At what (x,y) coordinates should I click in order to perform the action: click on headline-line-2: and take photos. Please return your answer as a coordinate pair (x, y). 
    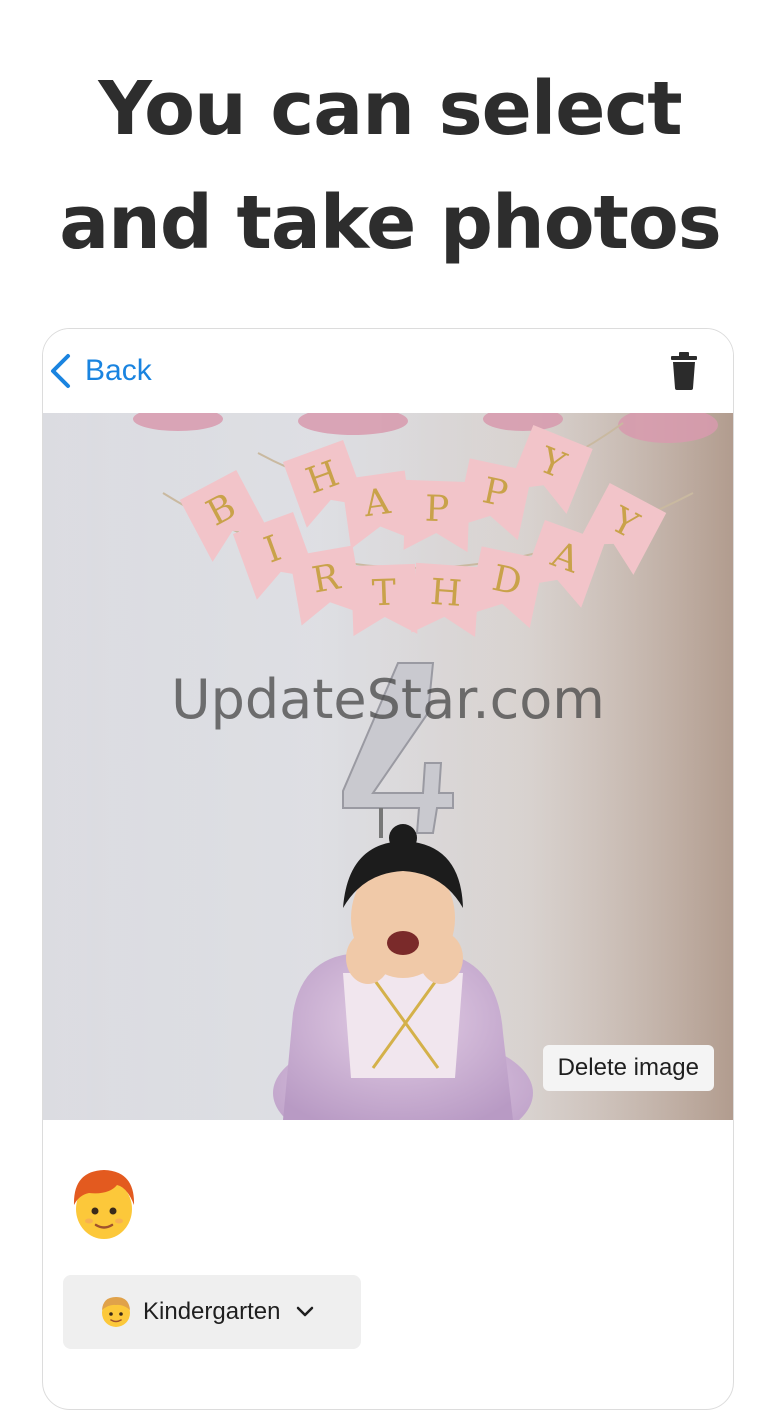
    Looking at the image, I should click on (390, 223).